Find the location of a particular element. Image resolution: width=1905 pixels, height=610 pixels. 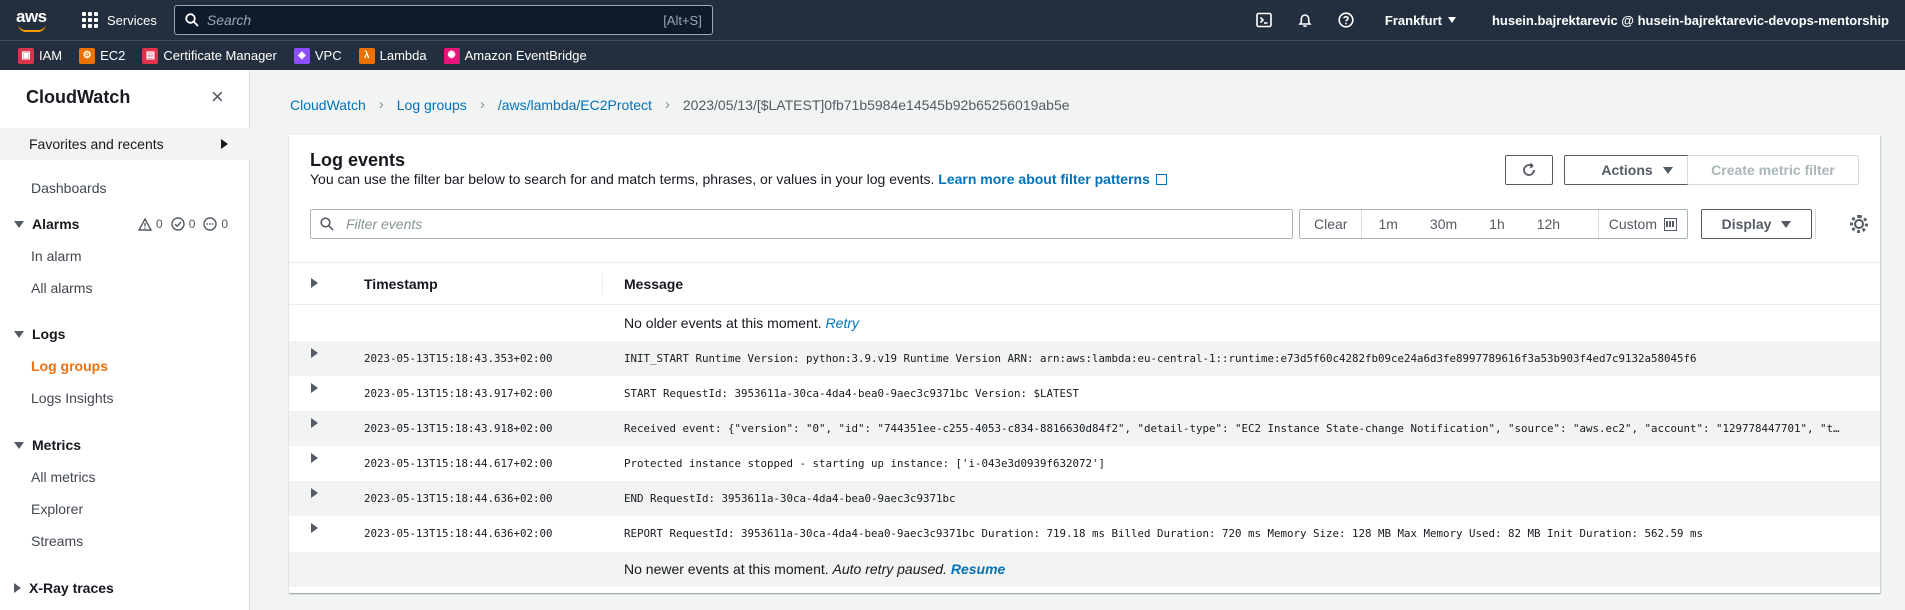

retry-link: Retry is located at coordinates (842, 323).